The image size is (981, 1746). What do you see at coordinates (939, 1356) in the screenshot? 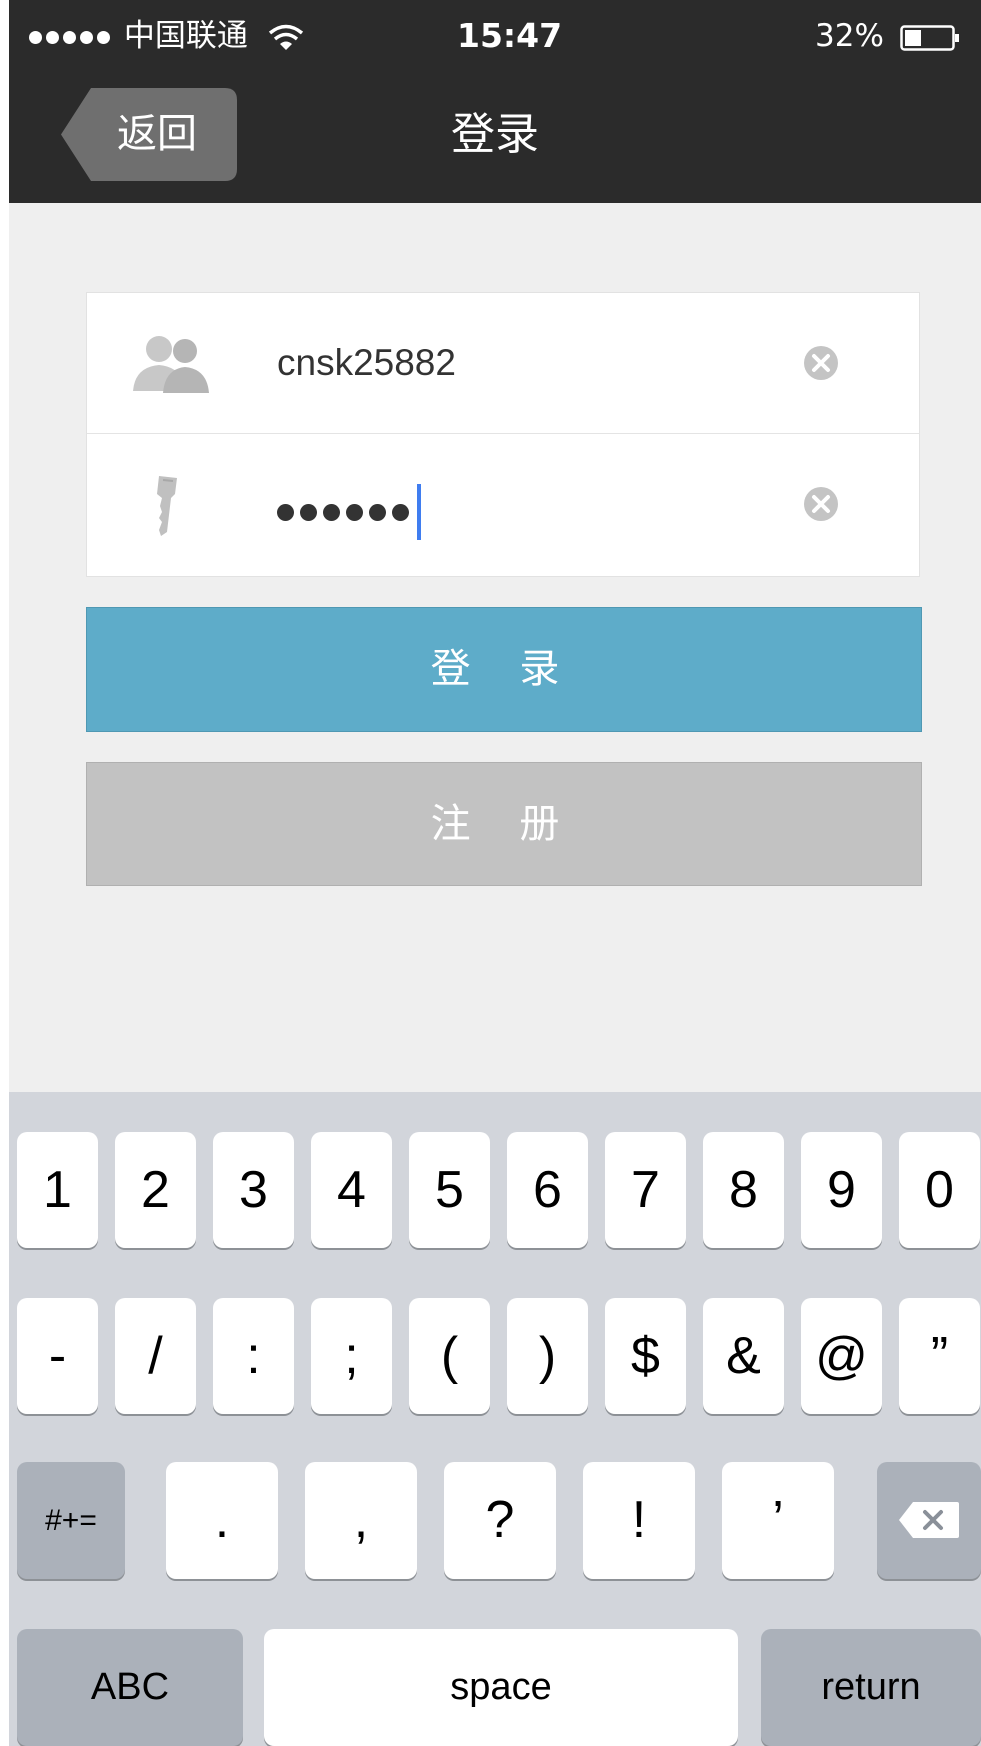
I see `key: ”` at bounding box center [939, 1356].